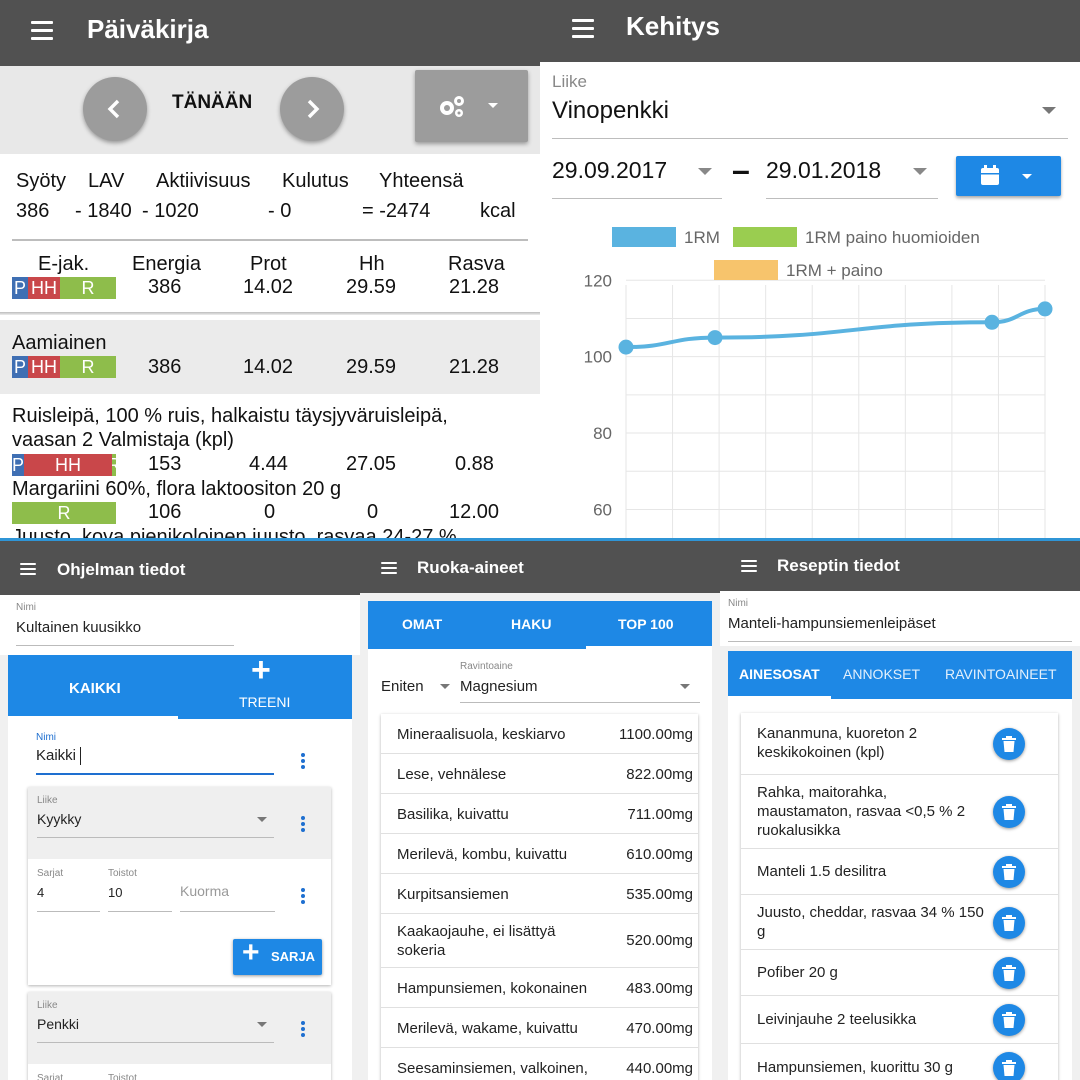  Describe the element at coordinates (78, 627) in the screenshot. I see `program-name-input: Kultainen kuusikko` at that location.